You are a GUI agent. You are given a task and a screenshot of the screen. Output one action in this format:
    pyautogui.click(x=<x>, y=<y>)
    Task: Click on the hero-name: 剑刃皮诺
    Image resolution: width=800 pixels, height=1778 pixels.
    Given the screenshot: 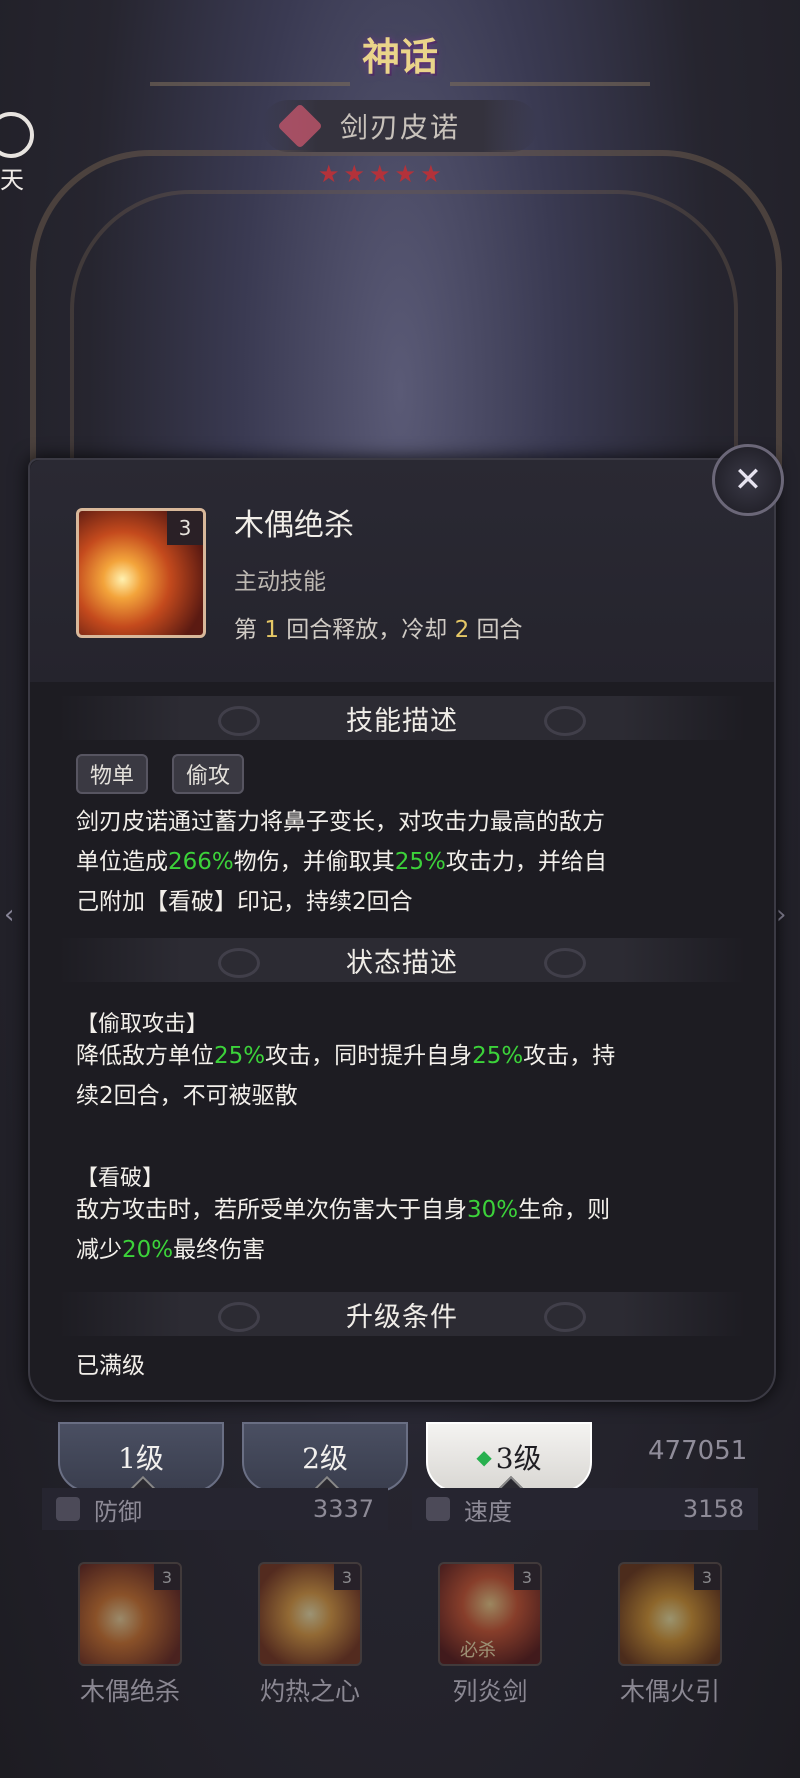 What is the action you would take?
    pyautogui.click(x=399, y=127)
    